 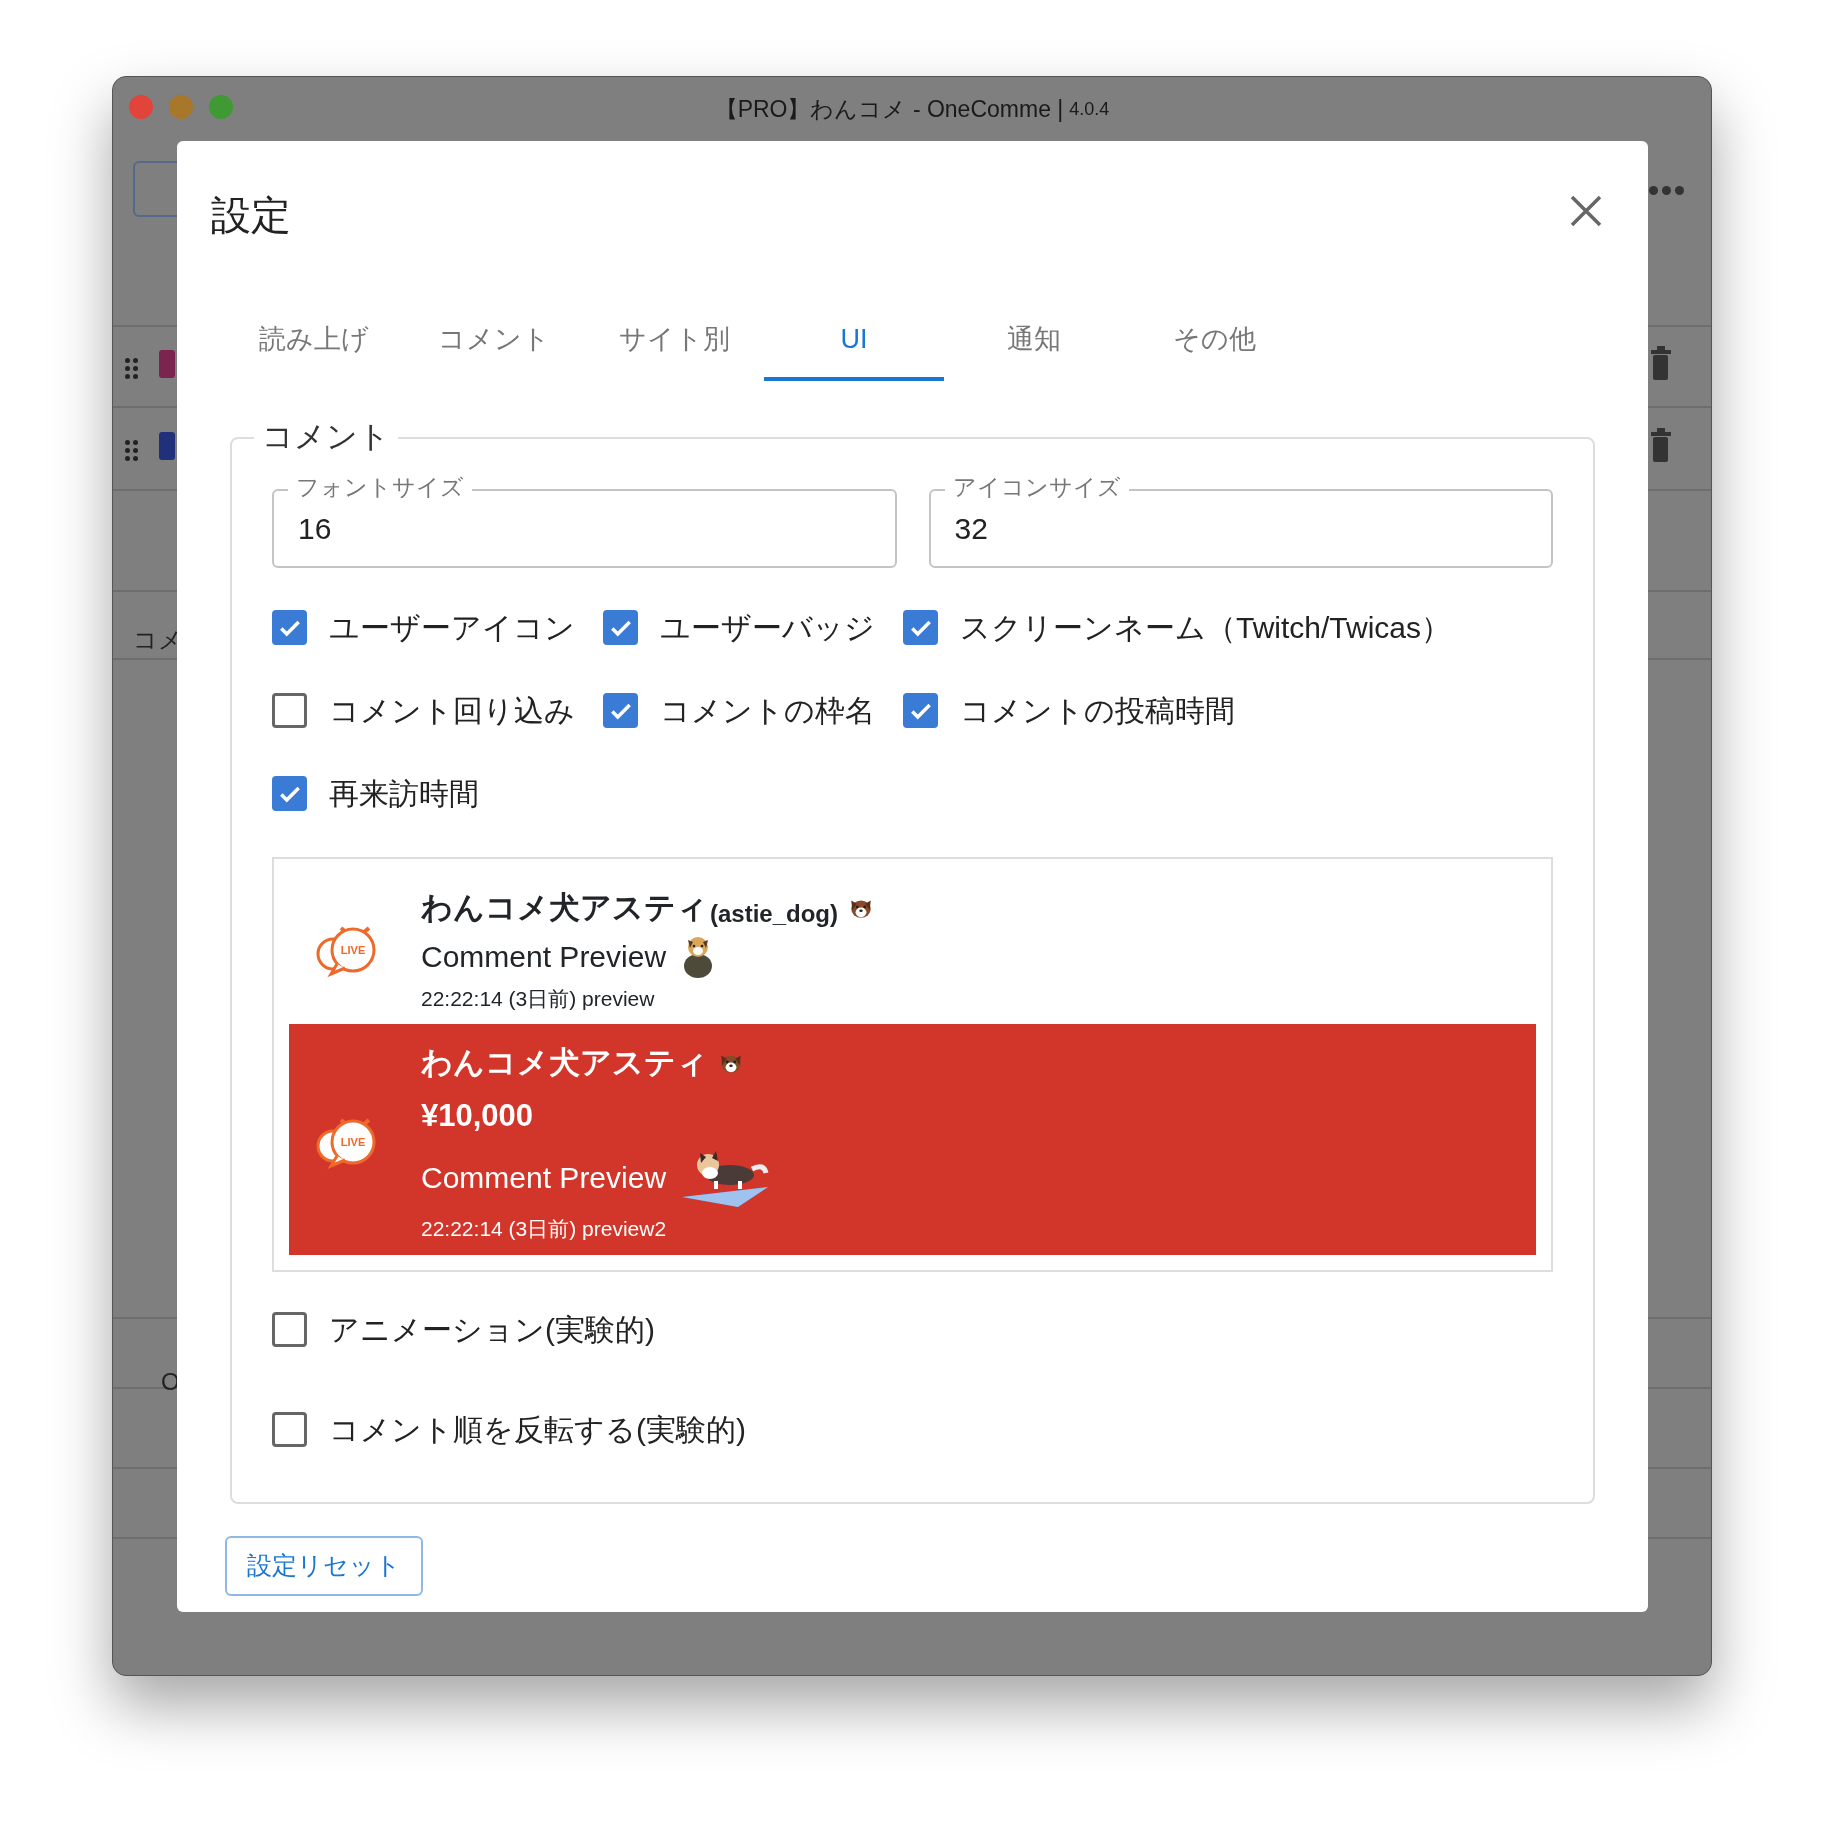 What do you see at coordinates (1666, 190) in the screenshot?
I see `more-icon` at bounding box center [1666, 190].